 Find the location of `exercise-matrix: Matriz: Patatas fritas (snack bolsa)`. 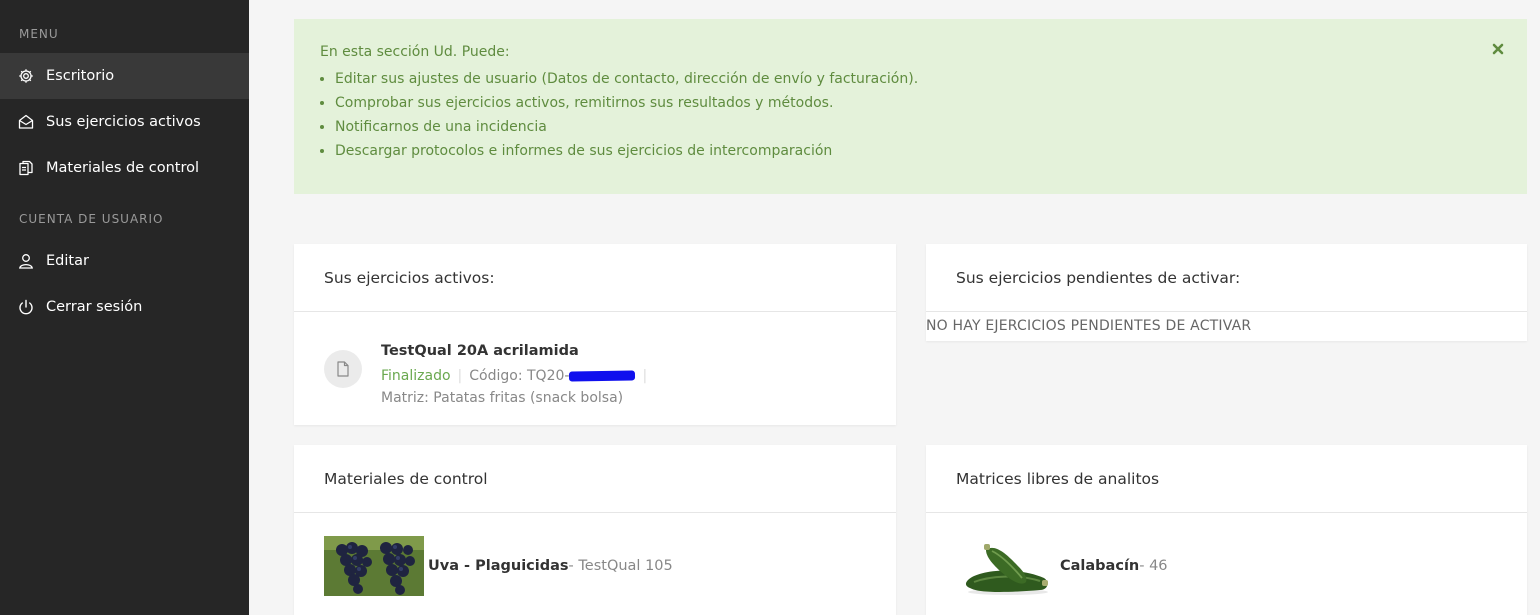

exercise-matrix: Matriz: Patatas fritas (snack bolsa) is located at coordinates (502, 398).